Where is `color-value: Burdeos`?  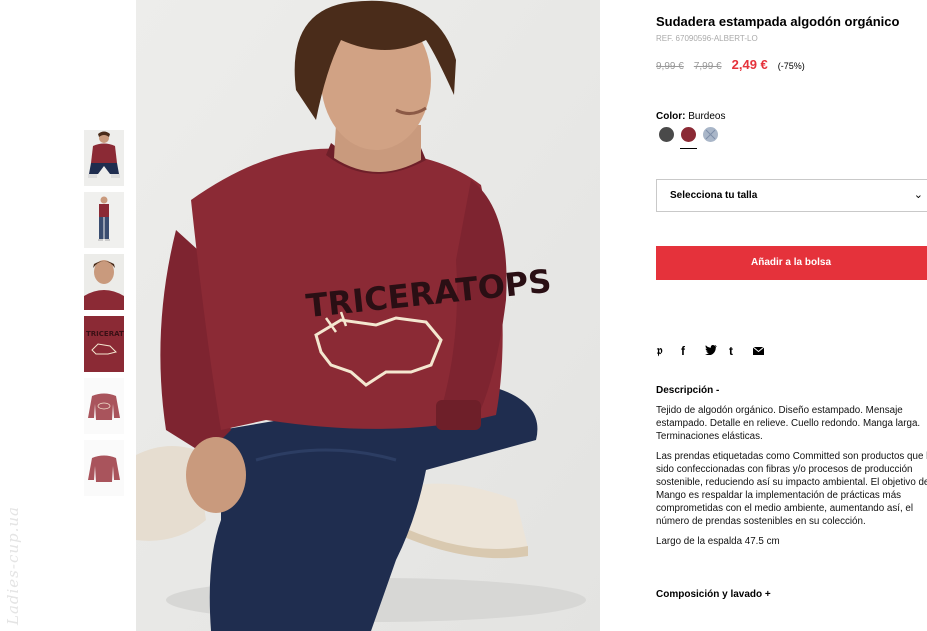 color-value: Burdeos is located at coordinates (707, 116).